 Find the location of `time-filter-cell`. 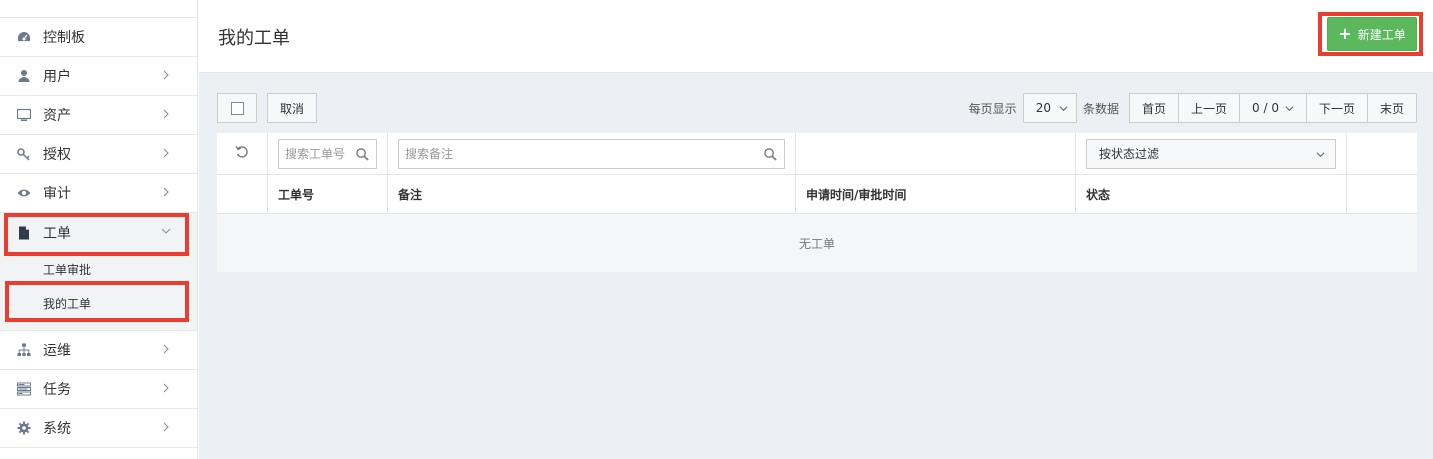

time-filter-cell is located at coordinates (936, 153).